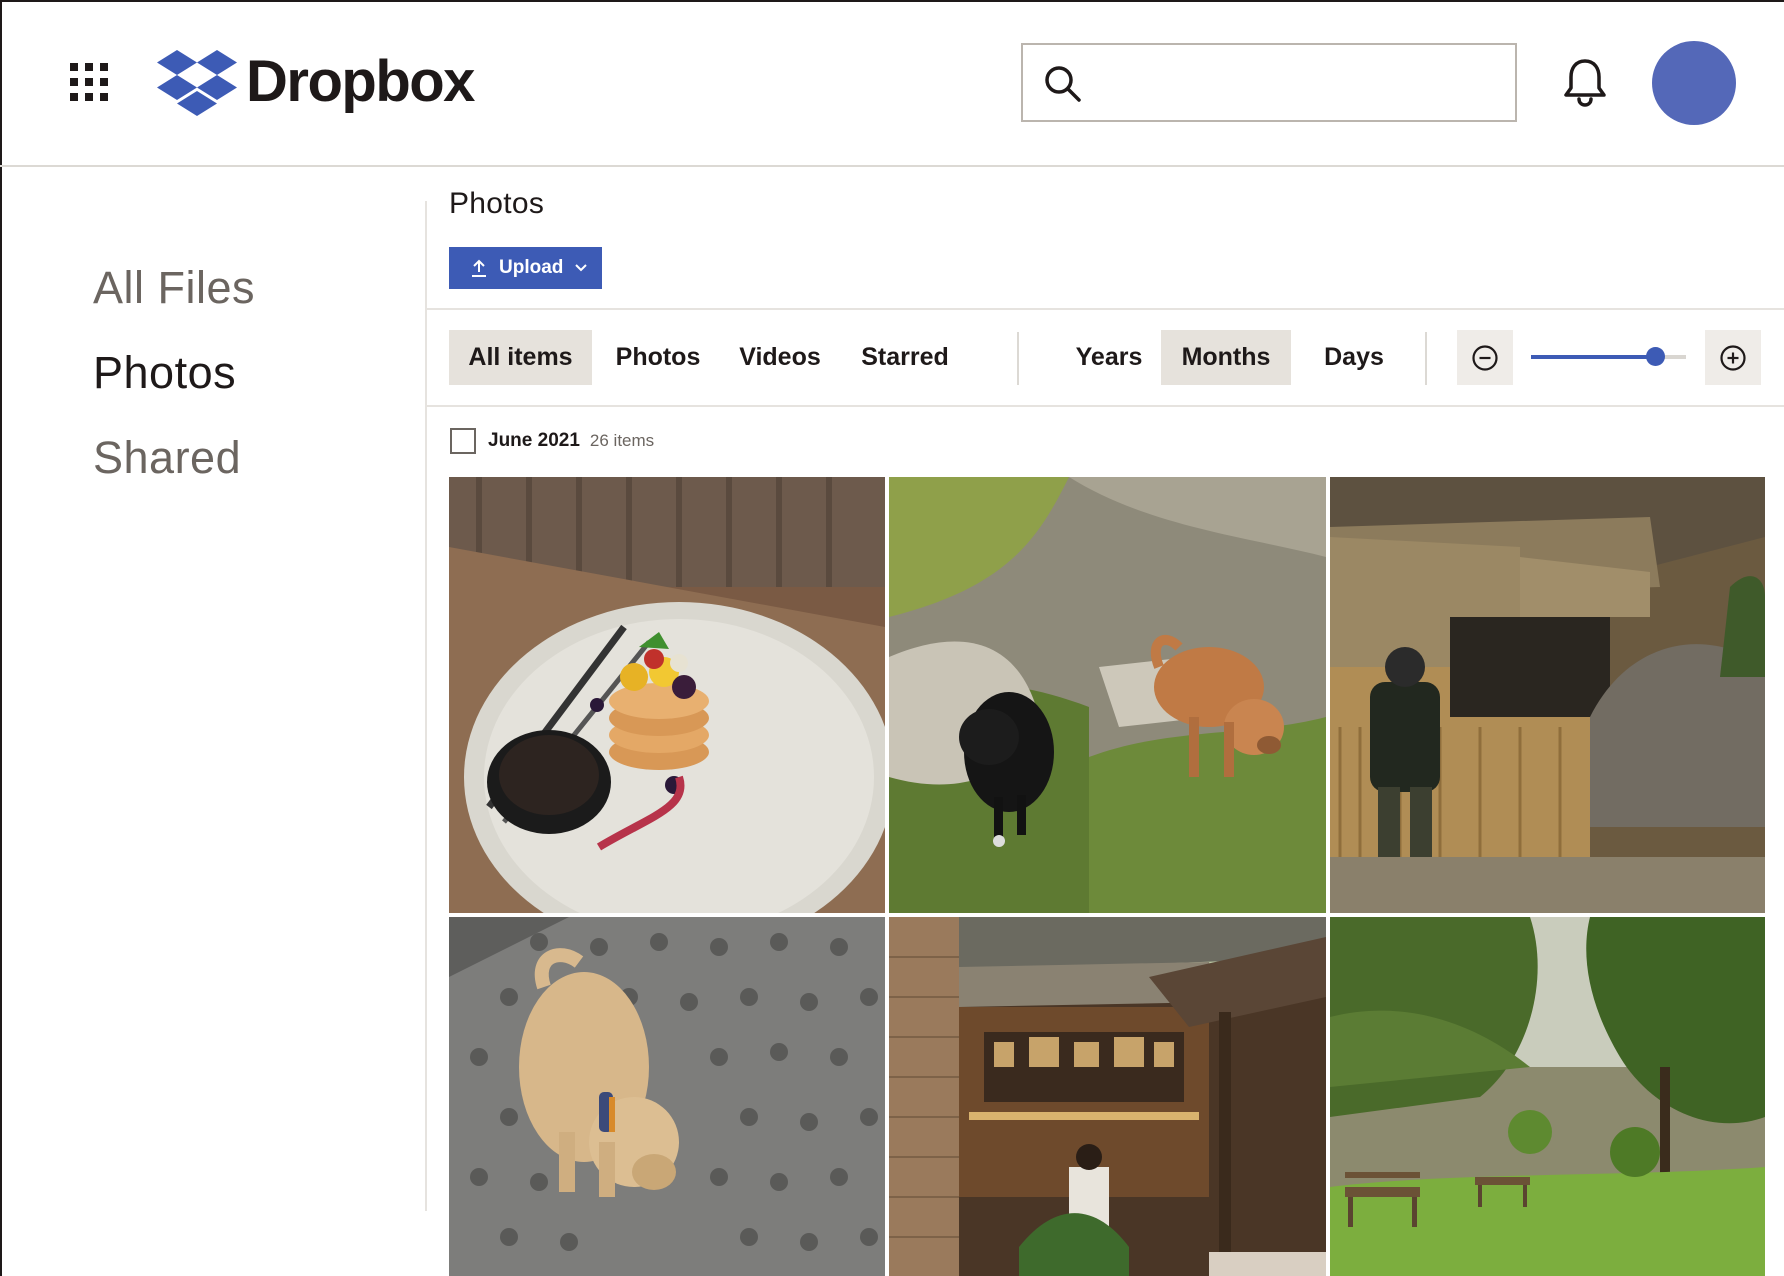 This screenshot has width=1784, height=1276. What do you see at coordinates (1105, 406) in the screenshot?
I see `toolbar-bottom-rule` at bounding box center [1105, 406].